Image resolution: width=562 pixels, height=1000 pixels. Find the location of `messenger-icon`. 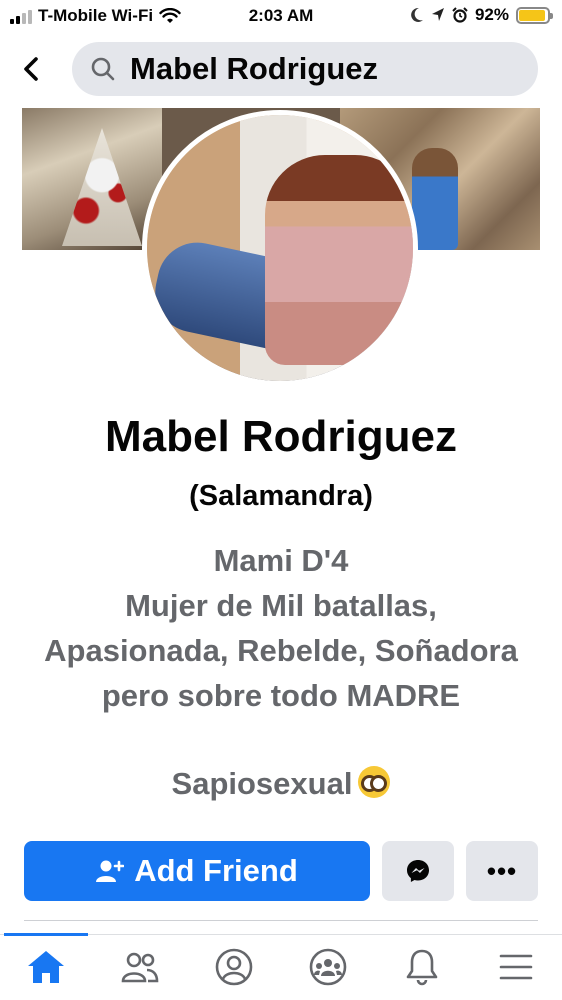

messenger-icon is located at coordinates (418, 871).